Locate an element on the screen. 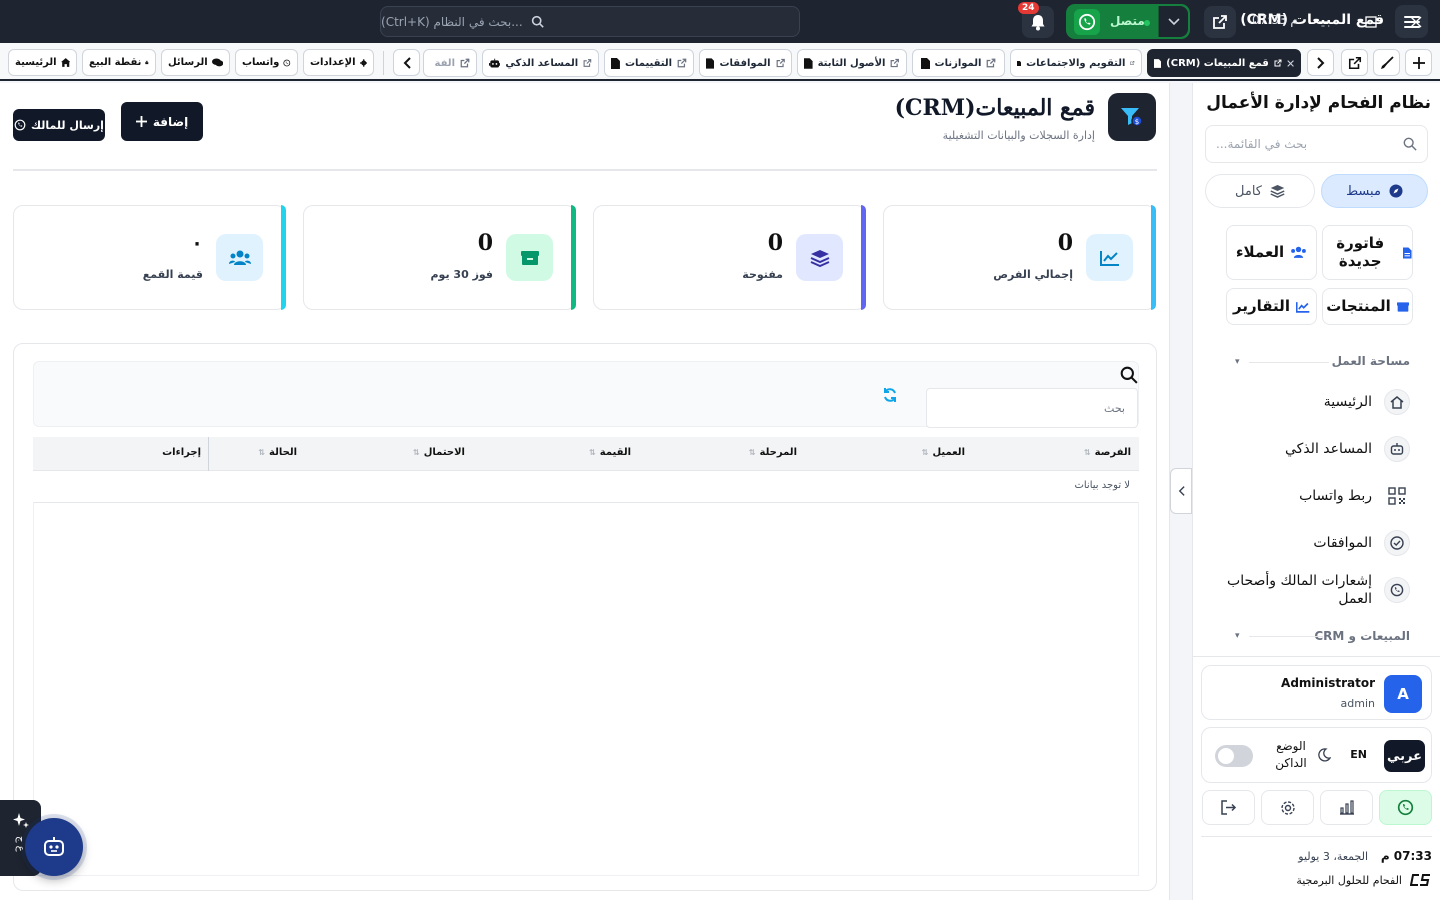  quick-action-reports: التقارير is located at coordinates (1271, 306).